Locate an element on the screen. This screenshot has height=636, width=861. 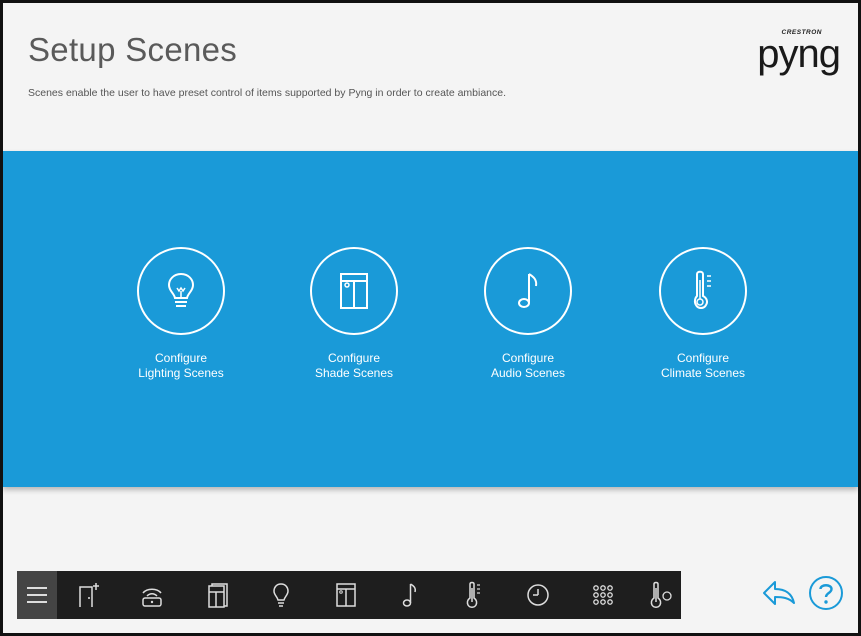
add-room-button is located at coordinates (89, 595).